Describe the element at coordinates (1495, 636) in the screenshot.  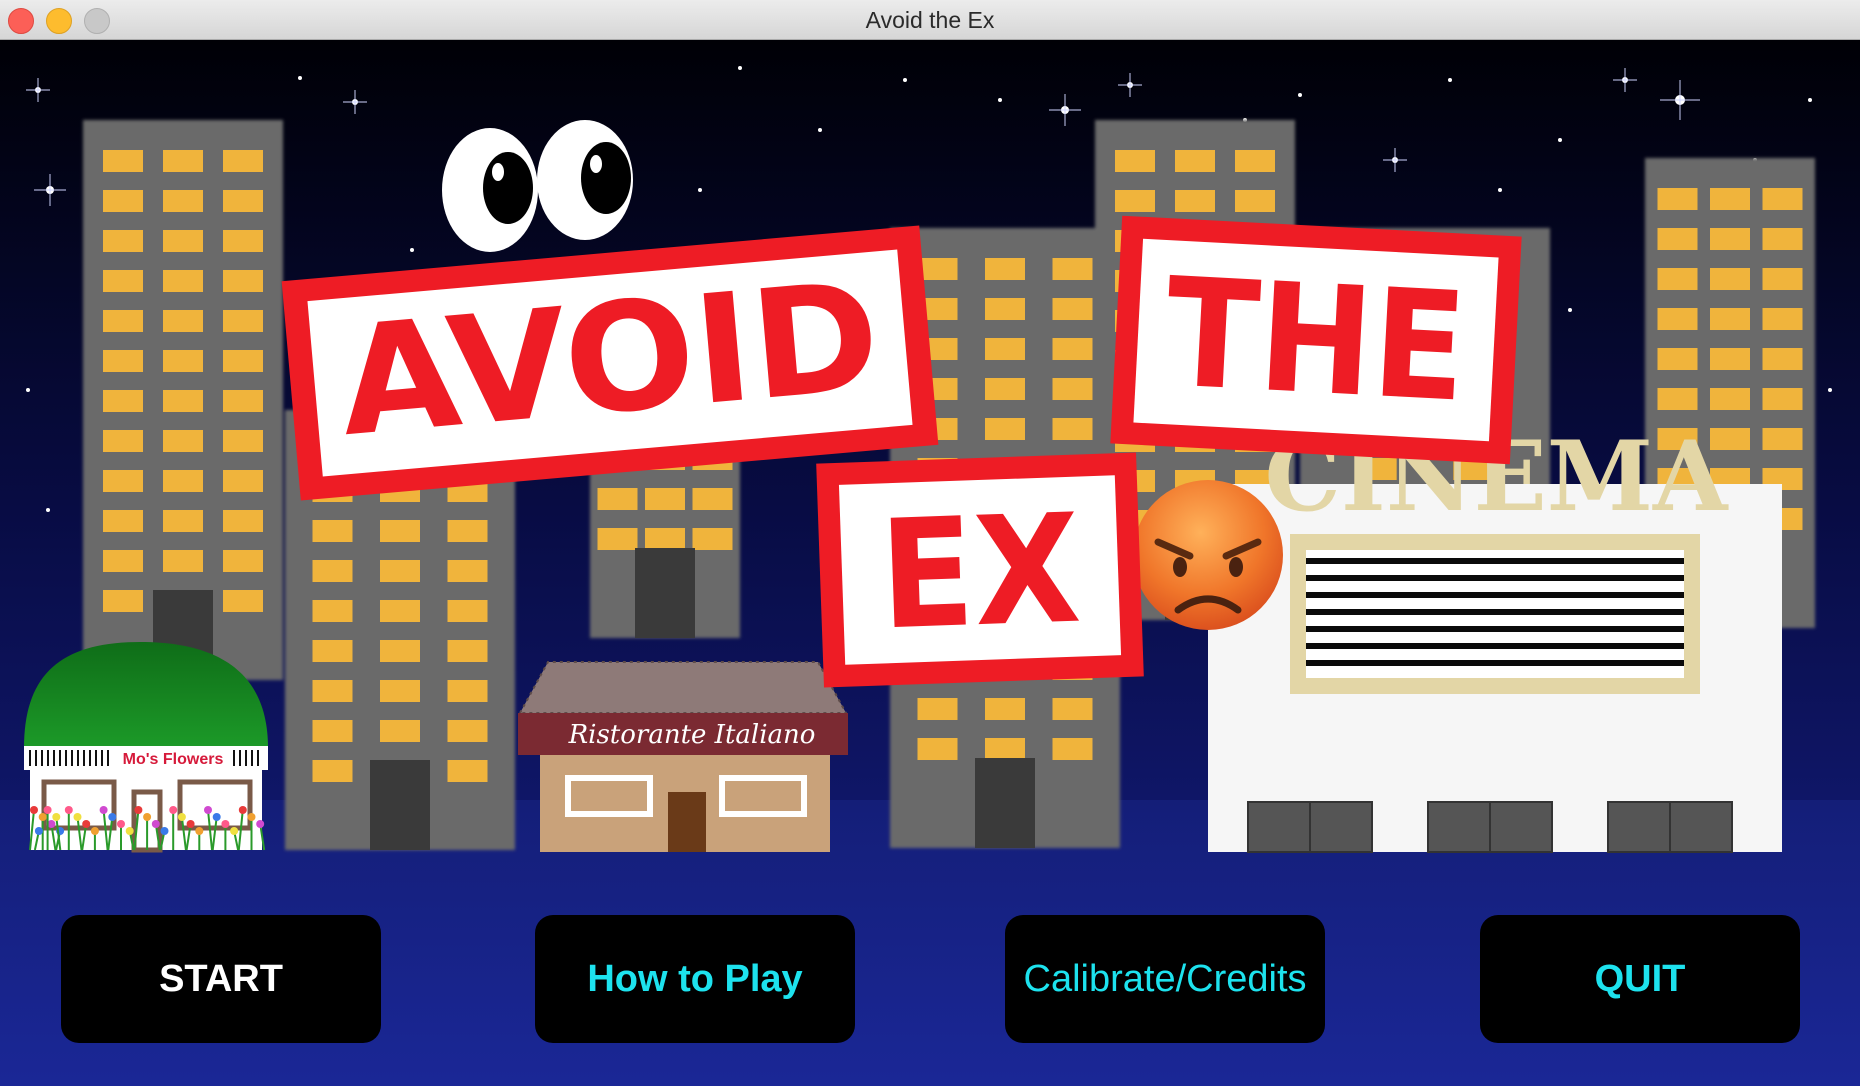
I see `cinema-building: CINEMA` at that location.